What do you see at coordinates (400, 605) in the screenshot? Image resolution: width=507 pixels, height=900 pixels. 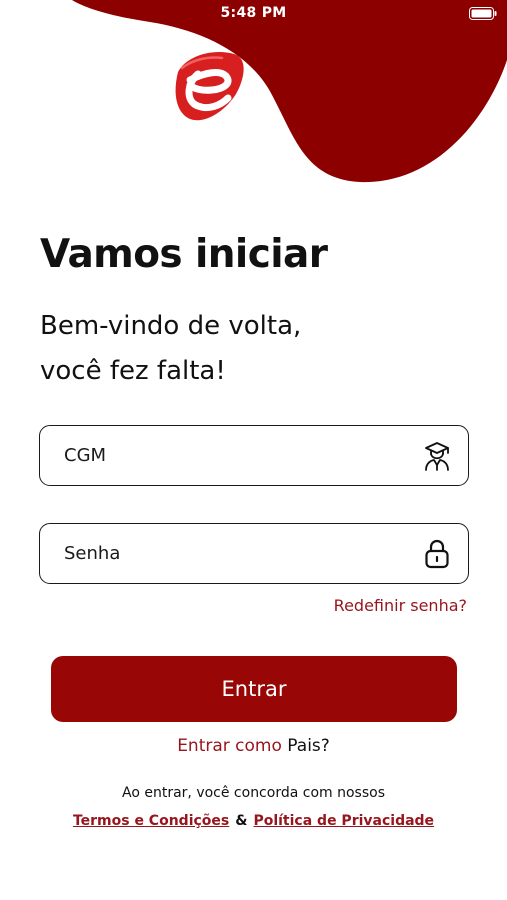 I see `forgot-password-link: Redefinir senha?` at bounding box center [400, 605].